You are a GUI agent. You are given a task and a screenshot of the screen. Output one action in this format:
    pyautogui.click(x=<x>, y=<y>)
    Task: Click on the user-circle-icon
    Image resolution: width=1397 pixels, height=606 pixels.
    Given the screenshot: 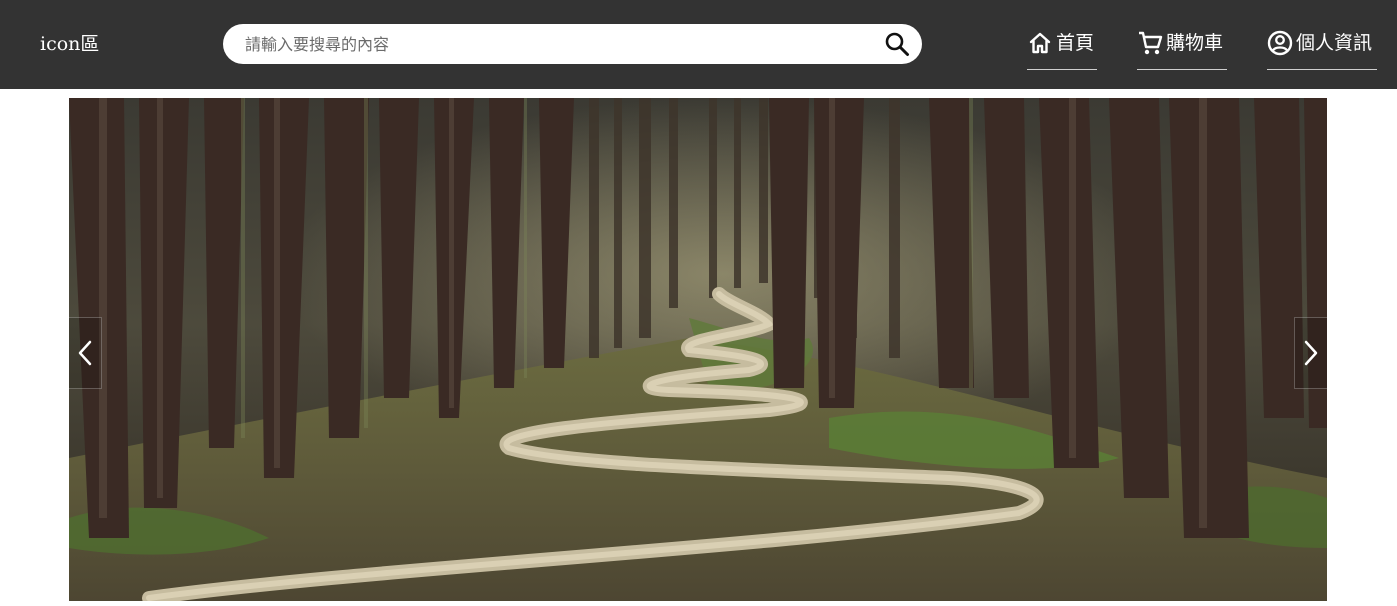 What is the action you would take?
    pyautogui.click(x=1280, y=43)
    